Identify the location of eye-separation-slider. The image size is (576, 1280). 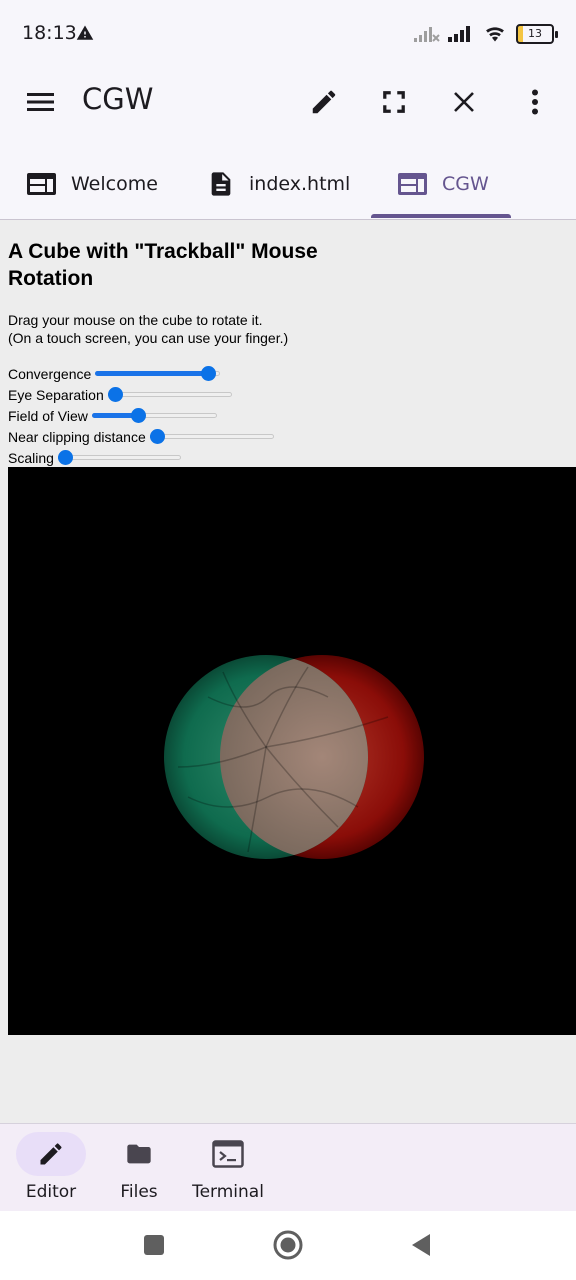
(169, 395).